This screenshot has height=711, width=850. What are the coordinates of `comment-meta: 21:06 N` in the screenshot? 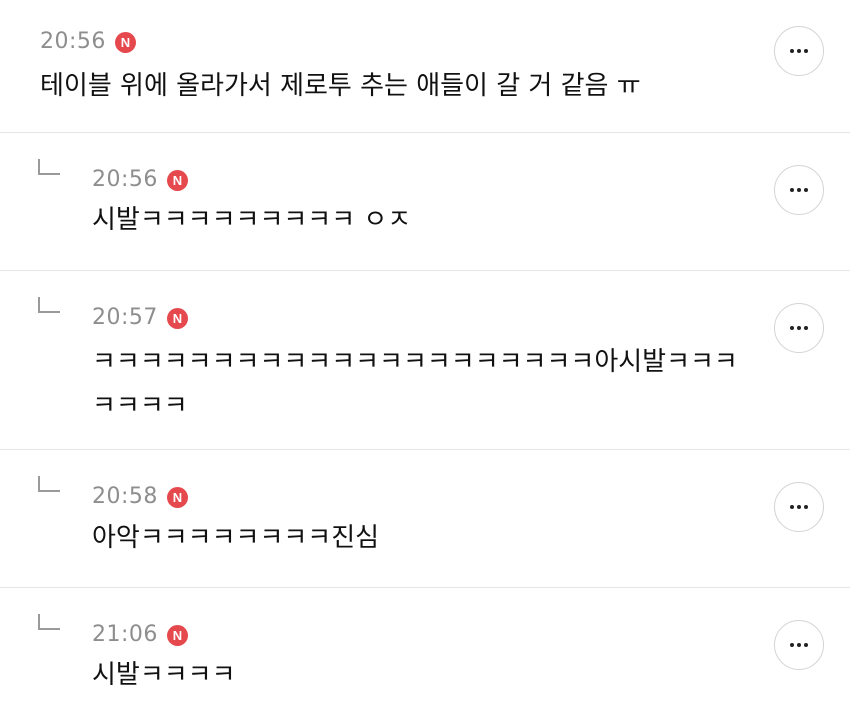 It's located at (140, 635).